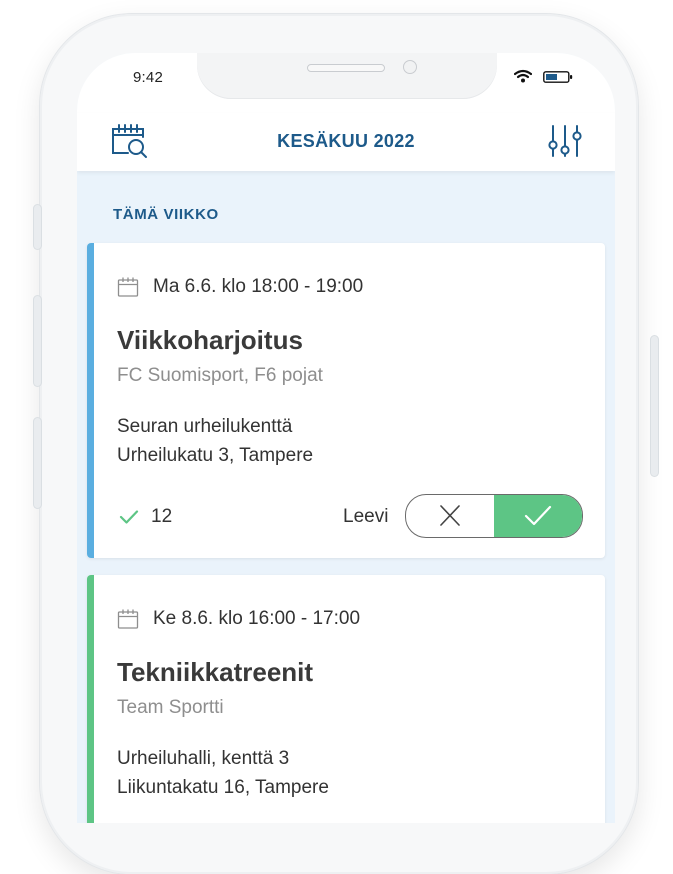 Image resolution: width=673 pixels, height=874 pixels. Describe the element at coordinates (258, 286) in the screenshot. I see `event-date-text: Ma 6.6. klo 18:00 - 19:00` at that location.